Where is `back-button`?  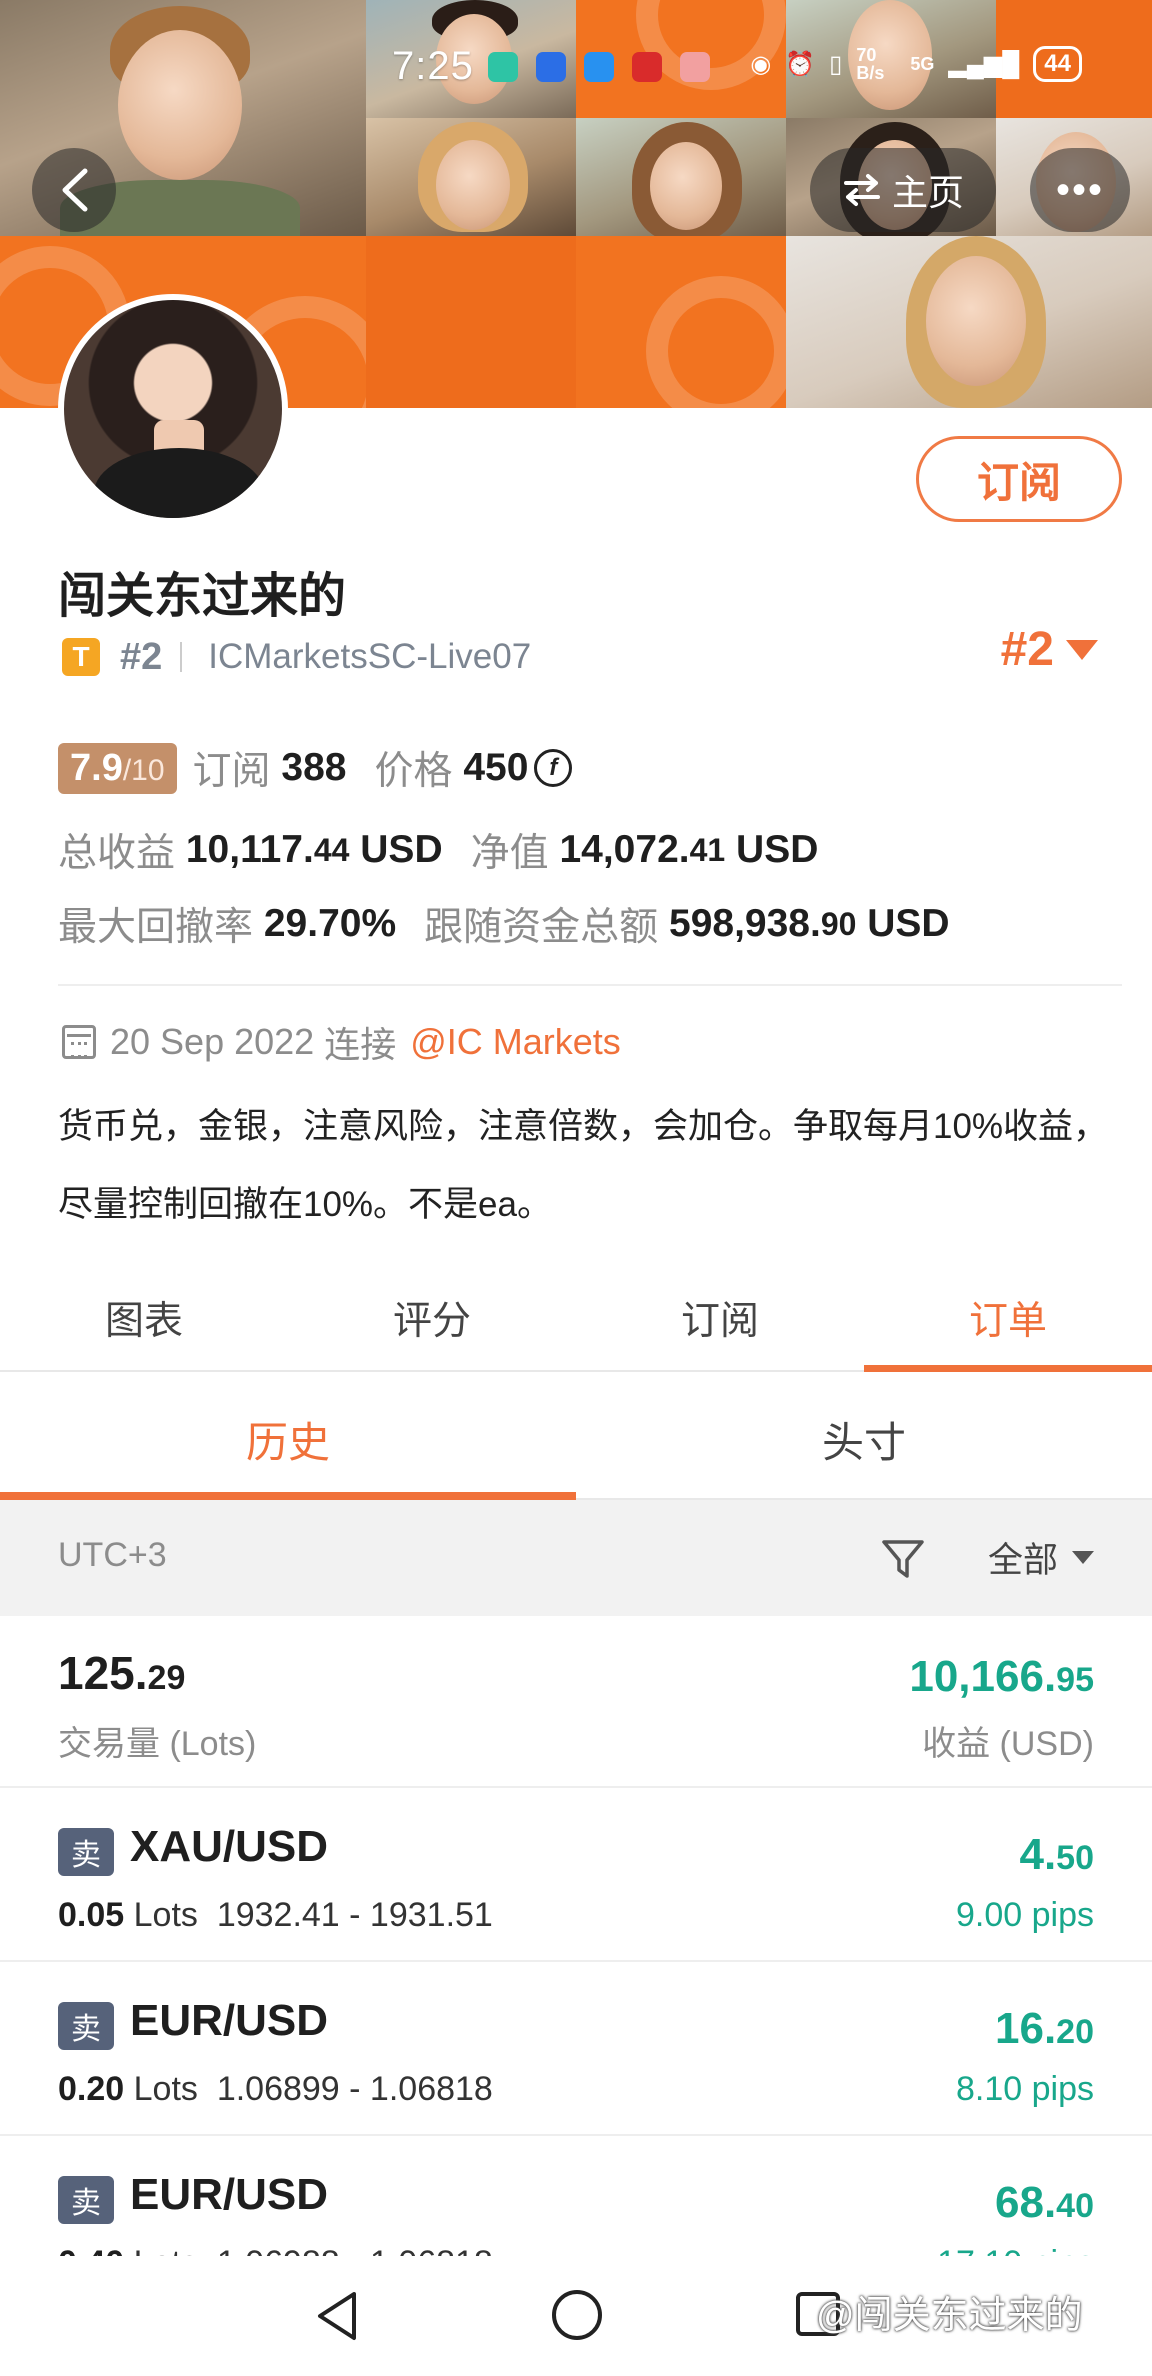 back-button is located at coordinates (74, 190).